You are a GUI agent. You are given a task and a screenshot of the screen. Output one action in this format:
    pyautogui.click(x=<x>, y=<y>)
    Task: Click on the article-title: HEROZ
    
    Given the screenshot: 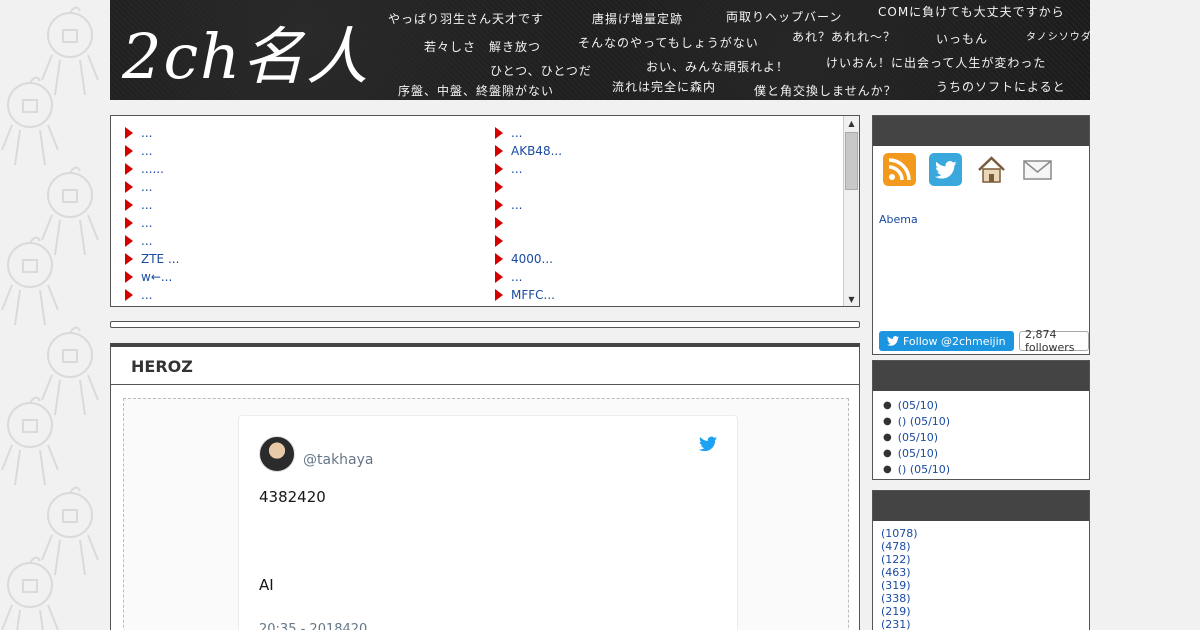 What is the action you would take?
    pyautogui.click(x=162, y=366)
    